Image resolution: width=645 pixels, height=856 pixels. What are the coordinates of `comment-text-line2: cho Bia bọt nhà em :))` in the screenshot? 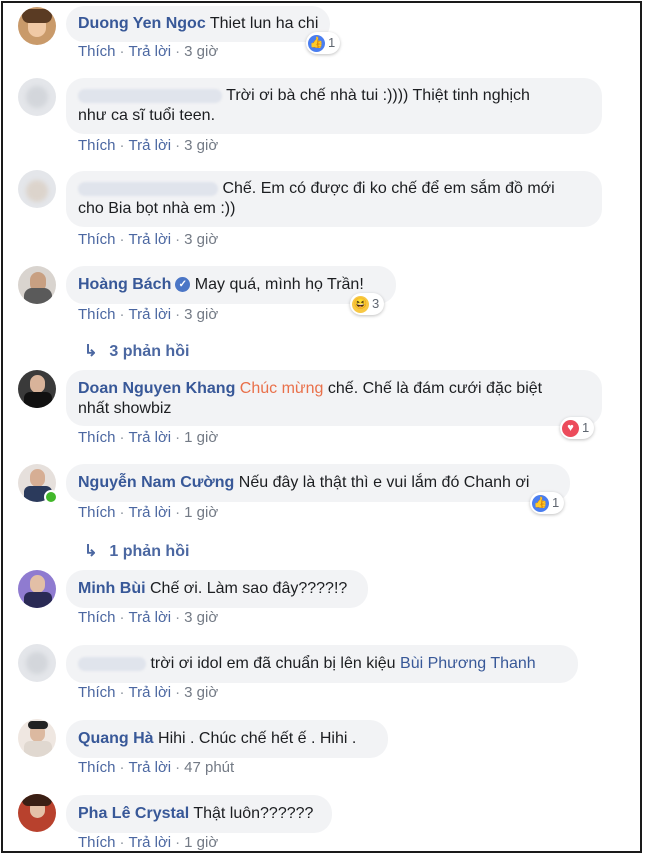 It's located at (157, 208).